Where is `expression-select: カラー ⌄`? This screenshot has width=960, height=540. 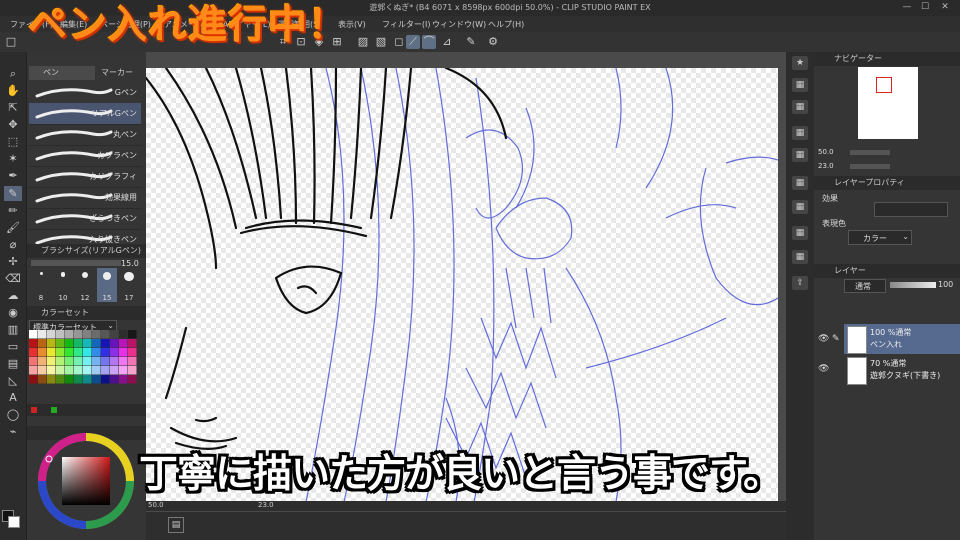 expression-select: カラー ⌄ is located at coordinates (880, 237).